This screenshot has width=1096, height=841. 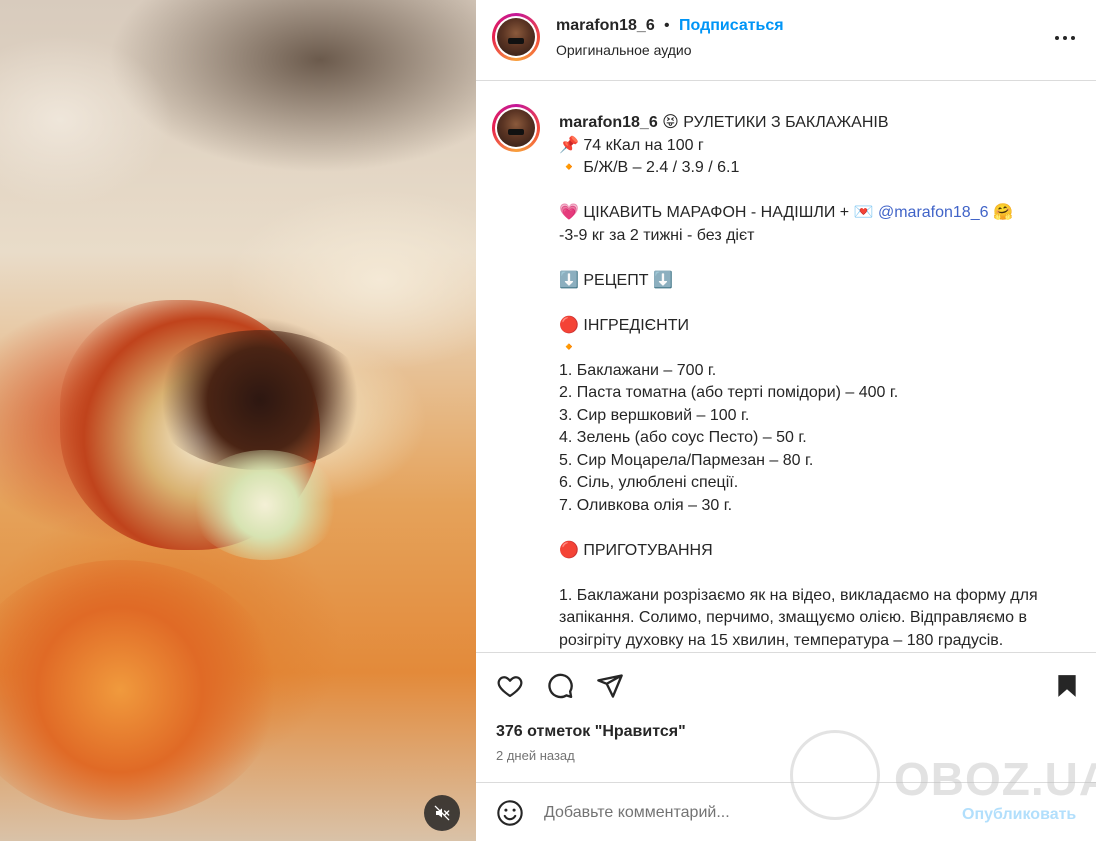 I want to click on share-icon, so click(x=610, y=686).